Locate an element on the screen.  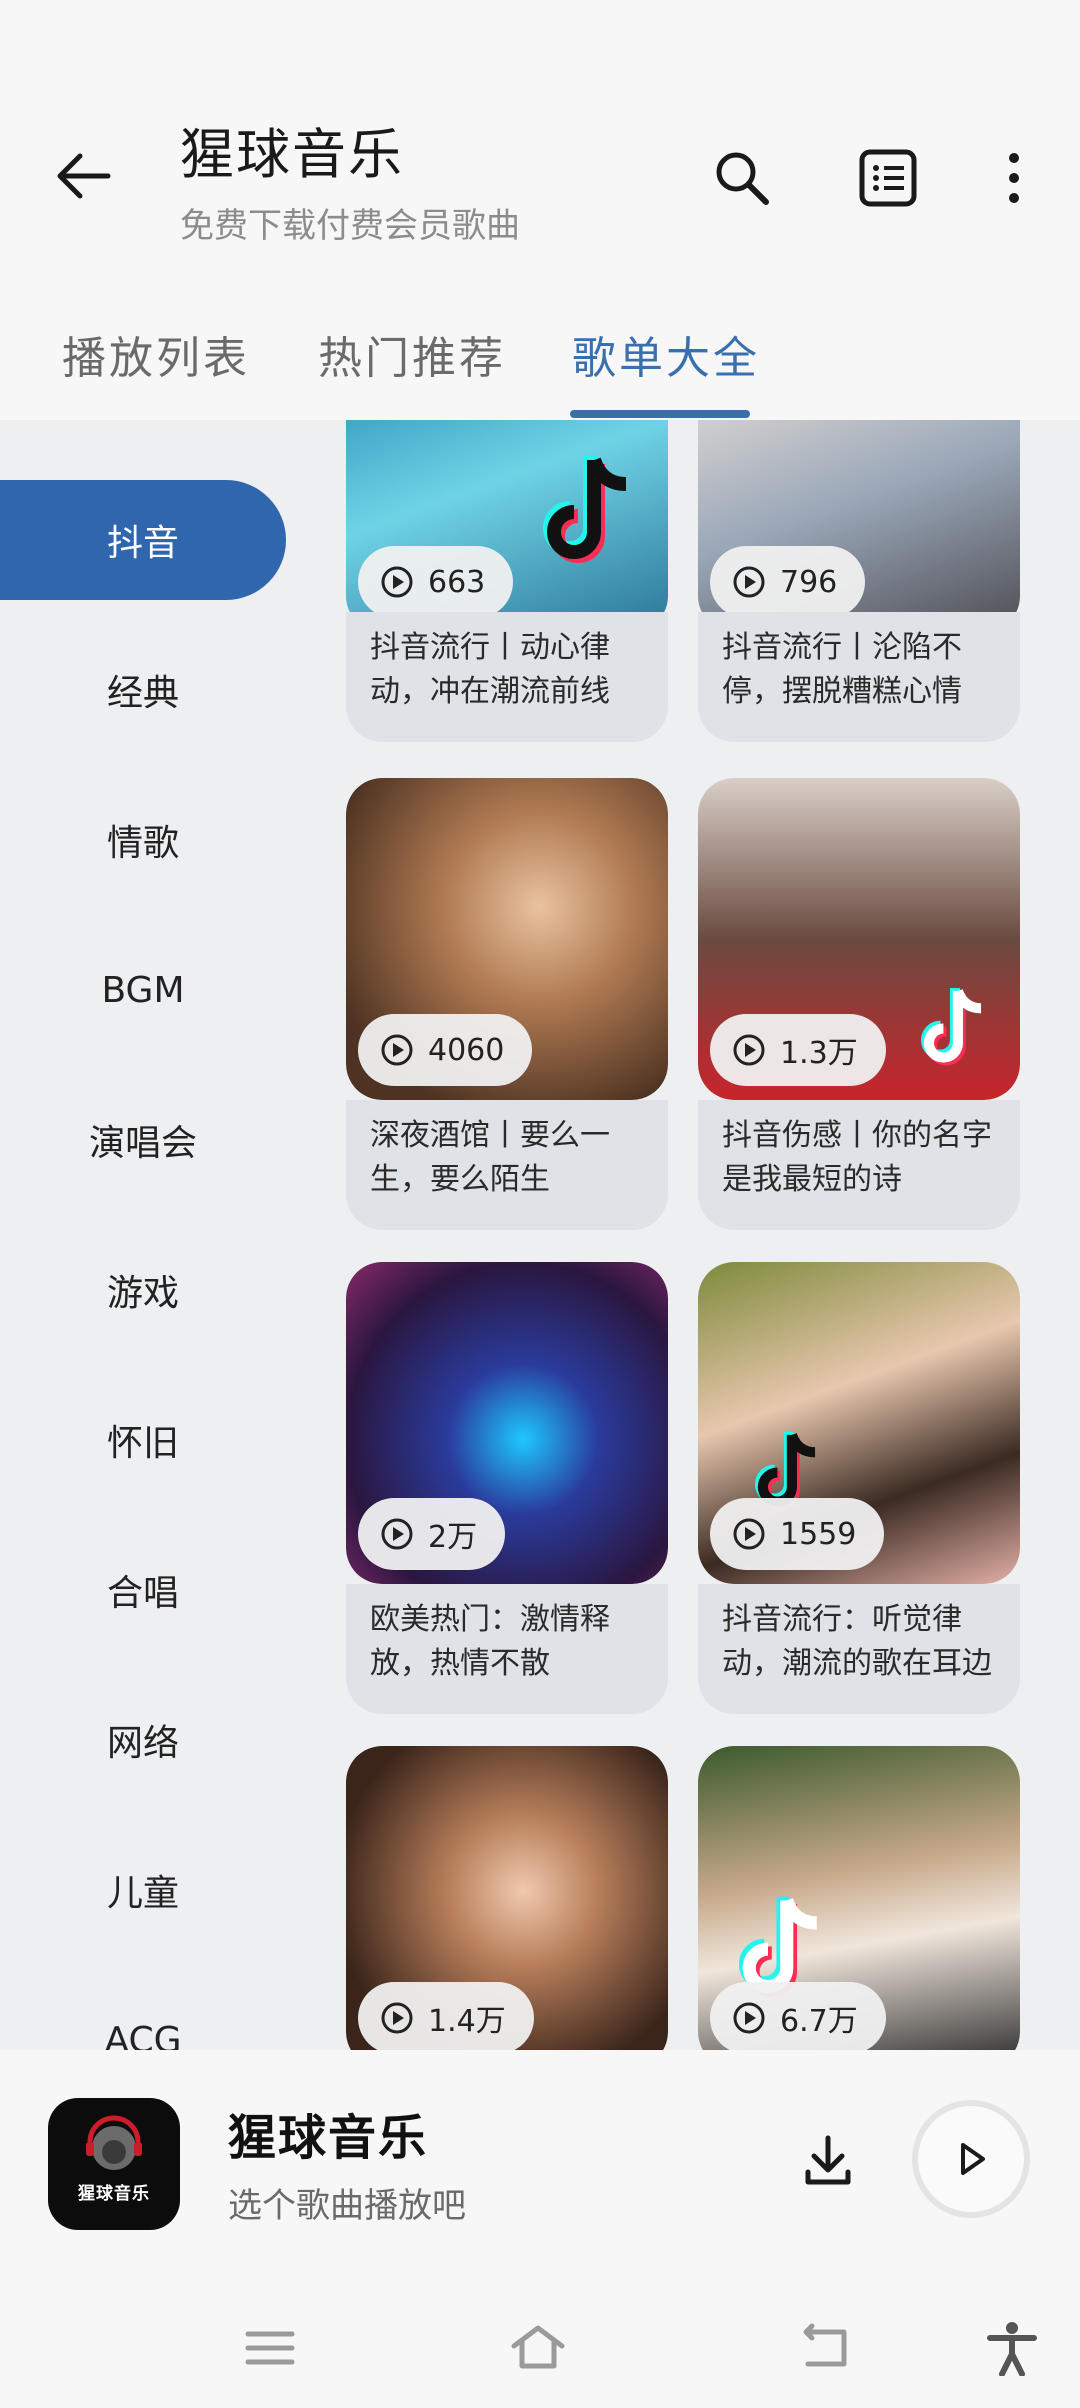
playlist-info: 抖音流行丨动心律动，冲在潮流前线 is located at coordinates (507, 677).